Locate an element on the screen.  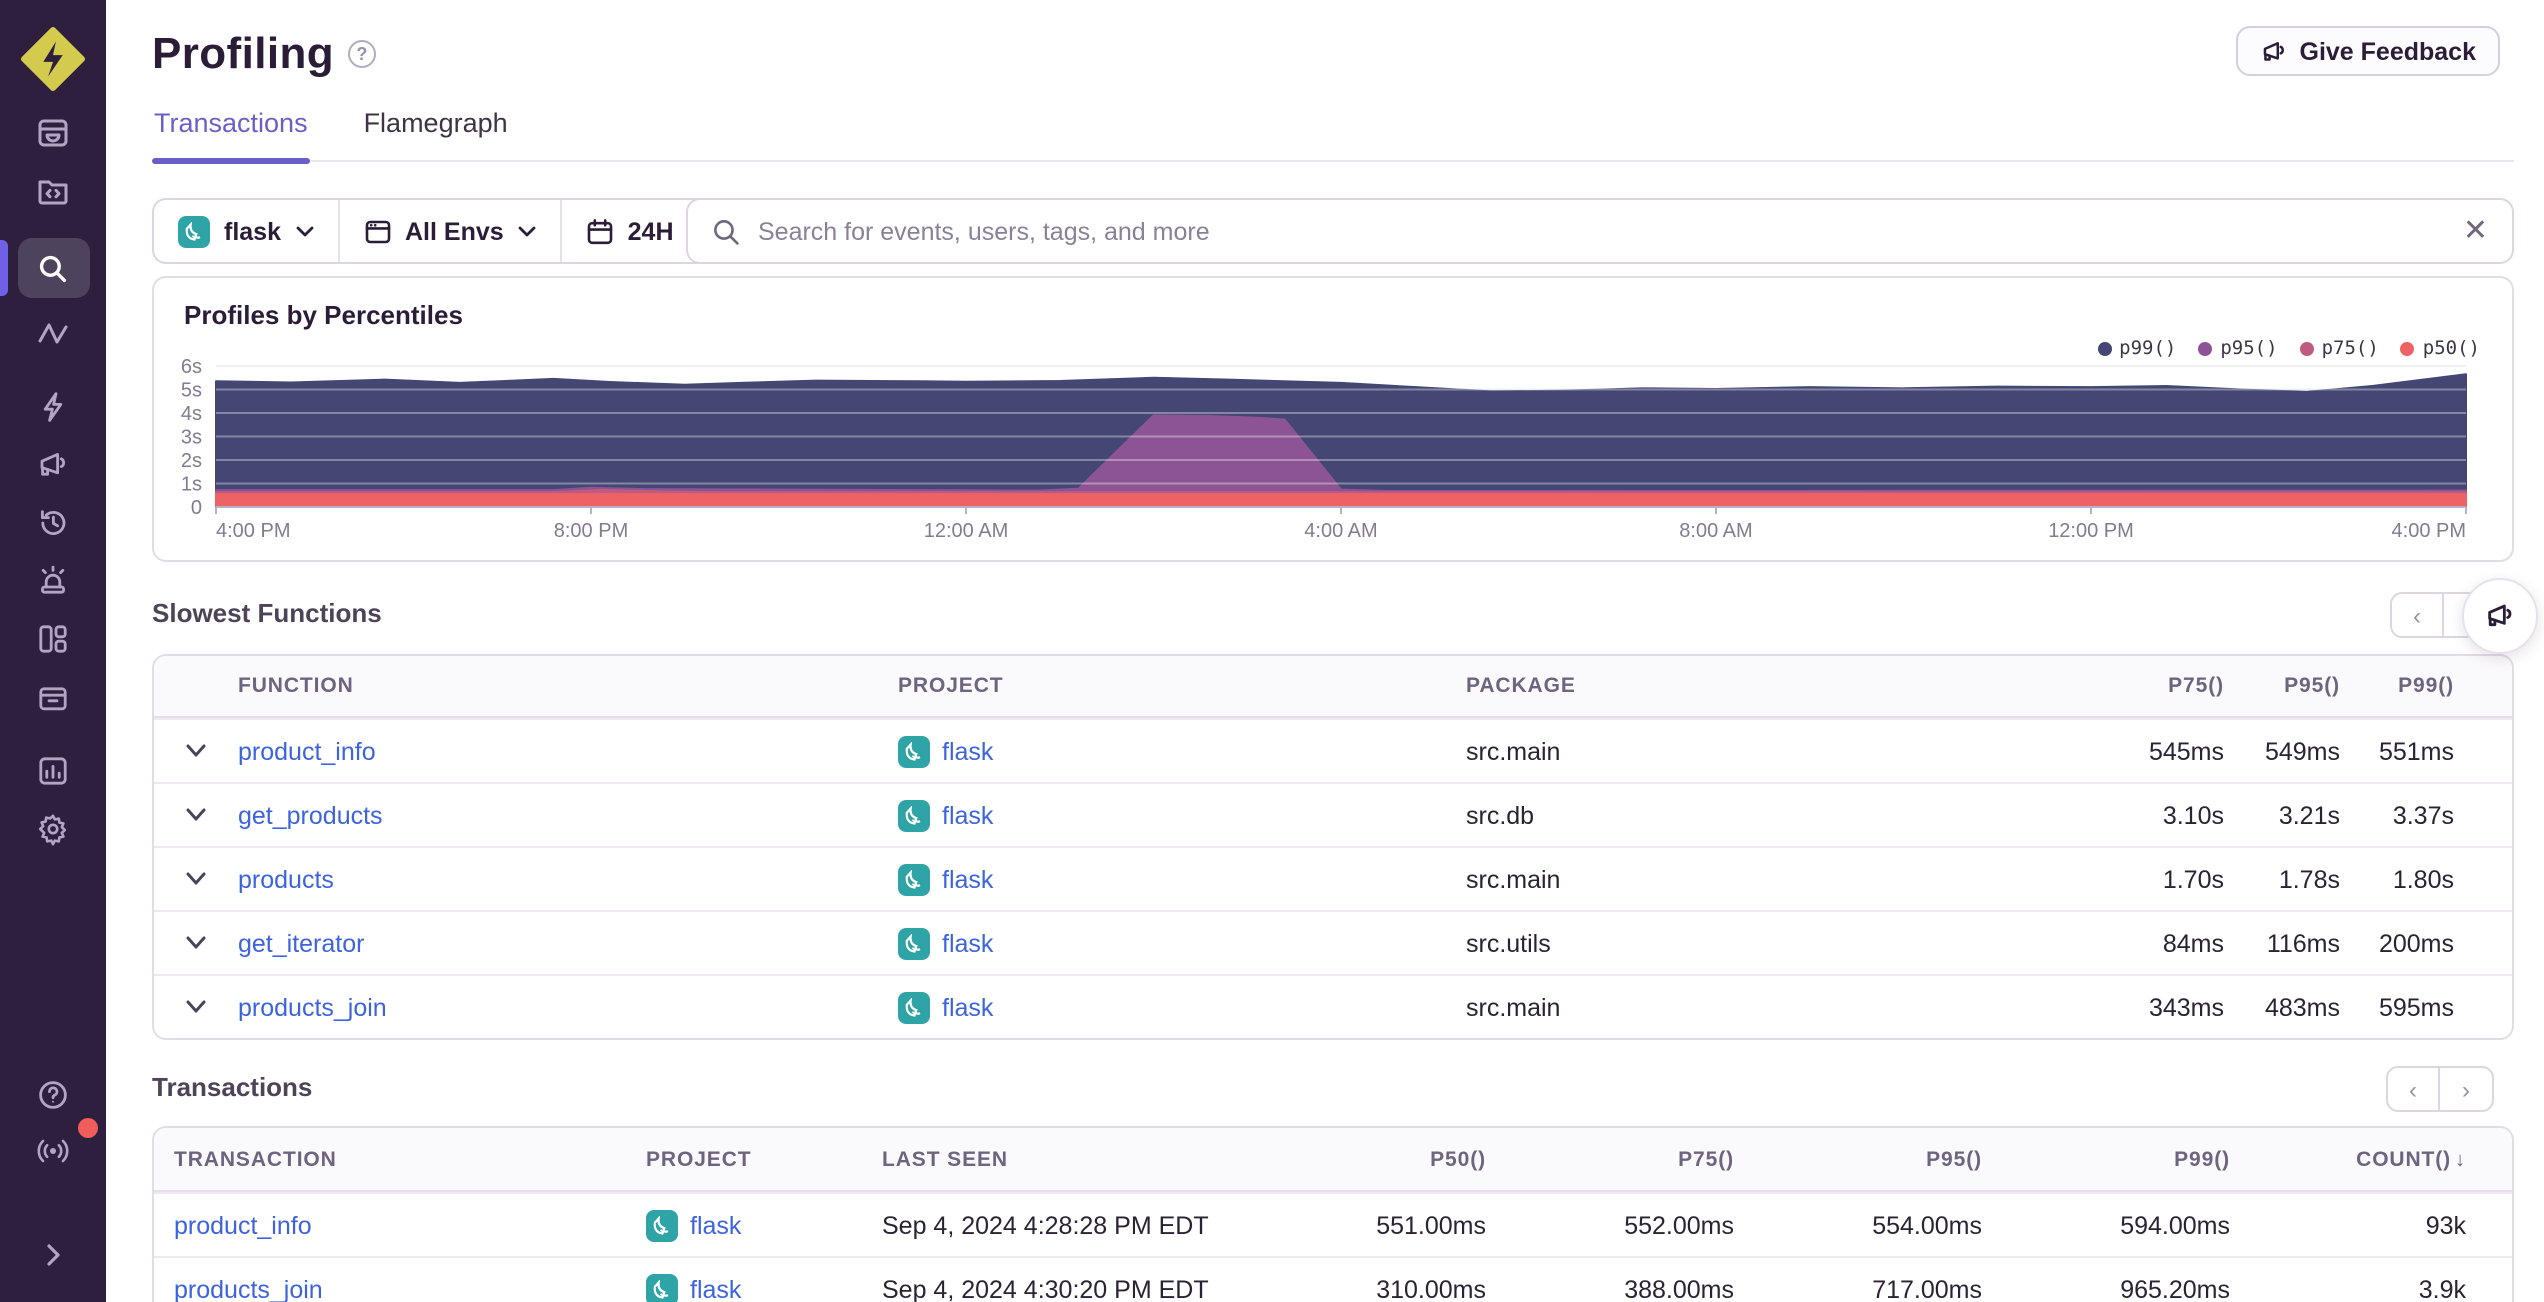
sidebar-item-feedback is located at coordinates (53, 464).